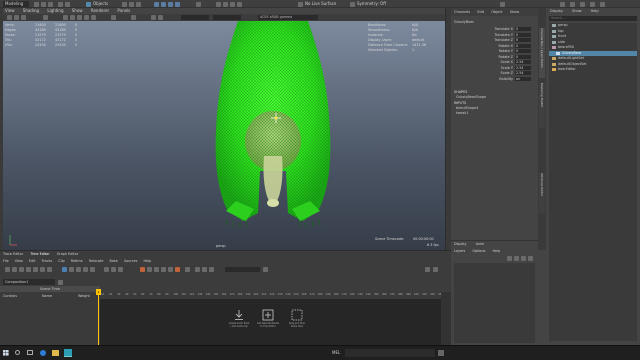  Describe the element at coordinates (195, 17) in the screenshot. I see `exposure-field` at that location.